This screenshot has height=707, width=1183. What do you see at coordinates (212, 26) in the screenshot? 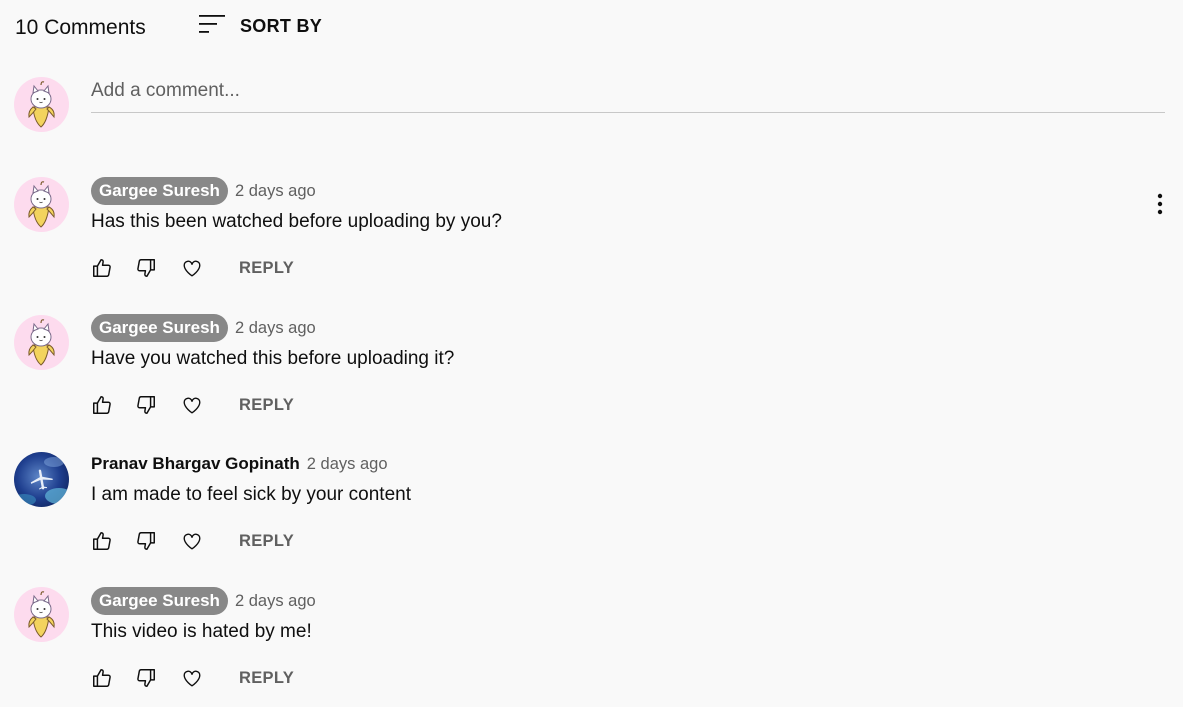
I see `sort-icon` at bounding box center [212, 26].